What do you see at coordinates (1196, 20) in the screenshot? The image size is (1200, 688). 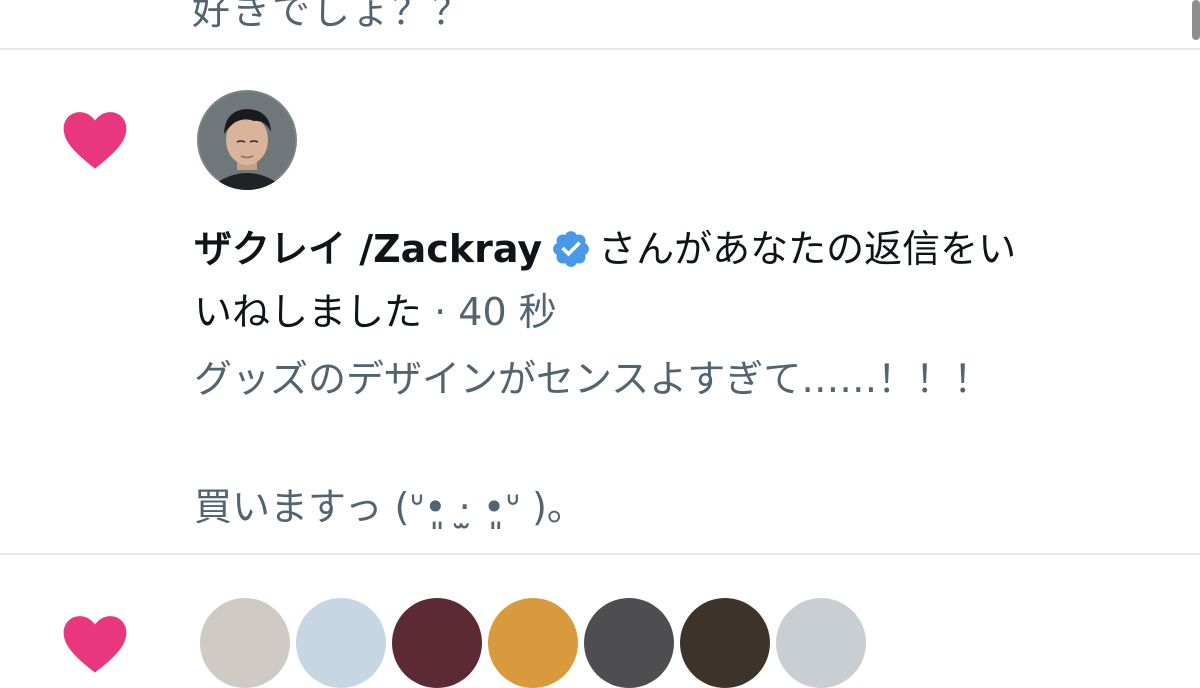 I see `scrollbar` at bounding box center [1196, 20].